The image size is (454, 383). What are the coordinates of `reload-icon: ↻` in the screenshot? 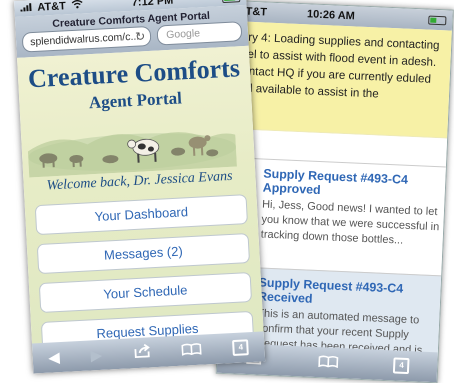 It's located at (140, 36).